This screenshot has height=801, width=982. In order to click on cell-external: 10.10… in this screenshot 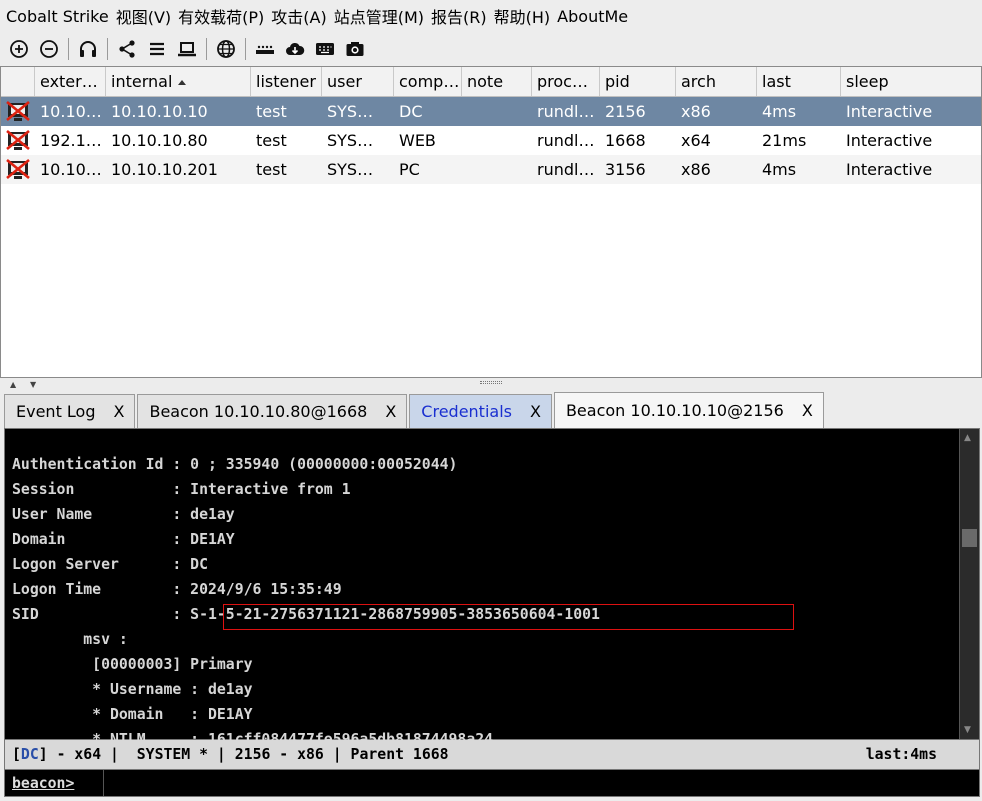, I will do `click(71, 111)`.